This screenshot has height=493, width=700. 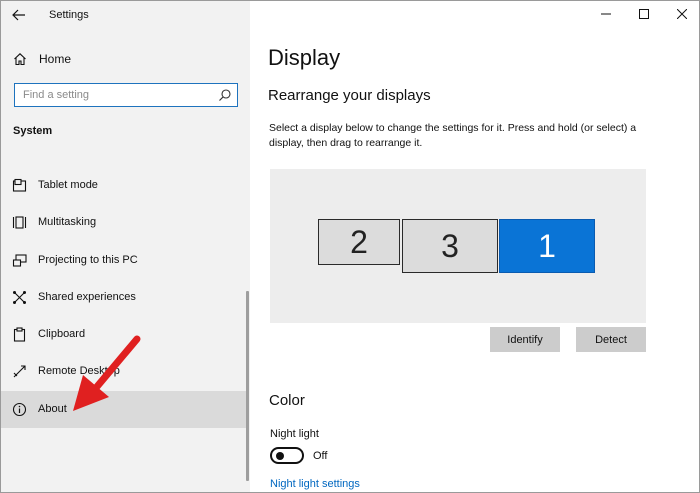 What do you see at coordinates (225, 95) in the screenshot?
I see `search-icon` at bounding box center [225, 95].